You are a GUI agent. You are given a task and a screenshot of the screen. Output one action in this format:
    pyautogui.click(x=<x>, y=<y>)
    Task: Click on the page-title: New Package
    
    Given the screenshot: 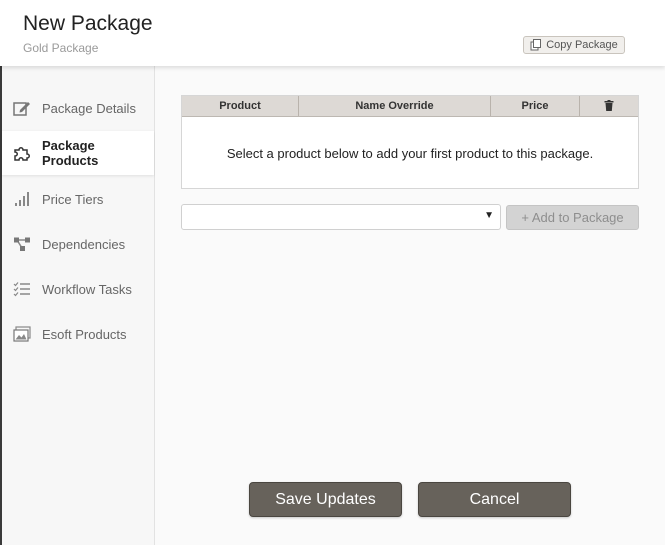 What is the action you would take?
    pyautogui.click(x=88, y=23)
    